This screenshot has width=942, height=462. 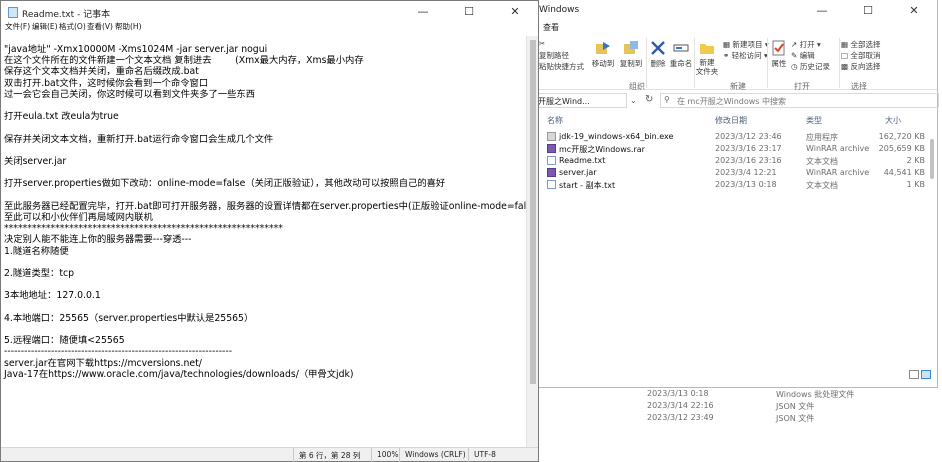 What do you see at coordinates (802, 86) in the screenshot?
I see `group-label-open: 打开` at bounding box center [802, 86].